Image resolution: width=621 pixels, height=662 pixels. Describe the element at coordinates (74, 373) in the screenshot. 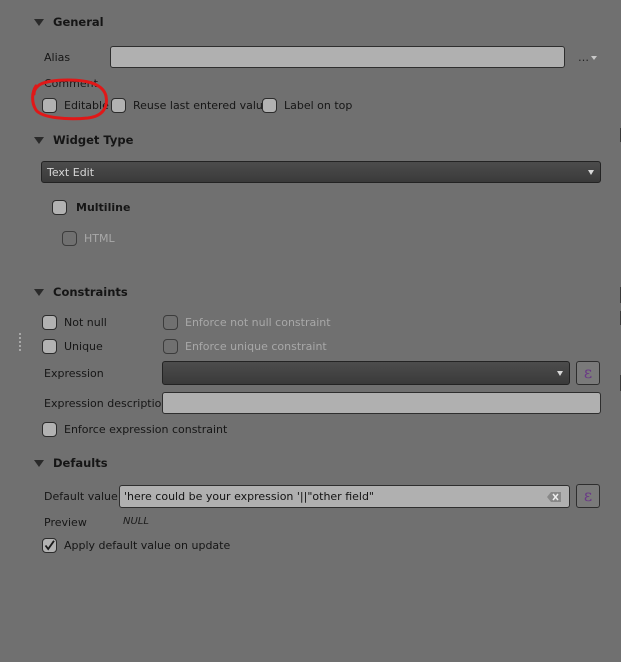

I see `expression-label: Expression` at that location.